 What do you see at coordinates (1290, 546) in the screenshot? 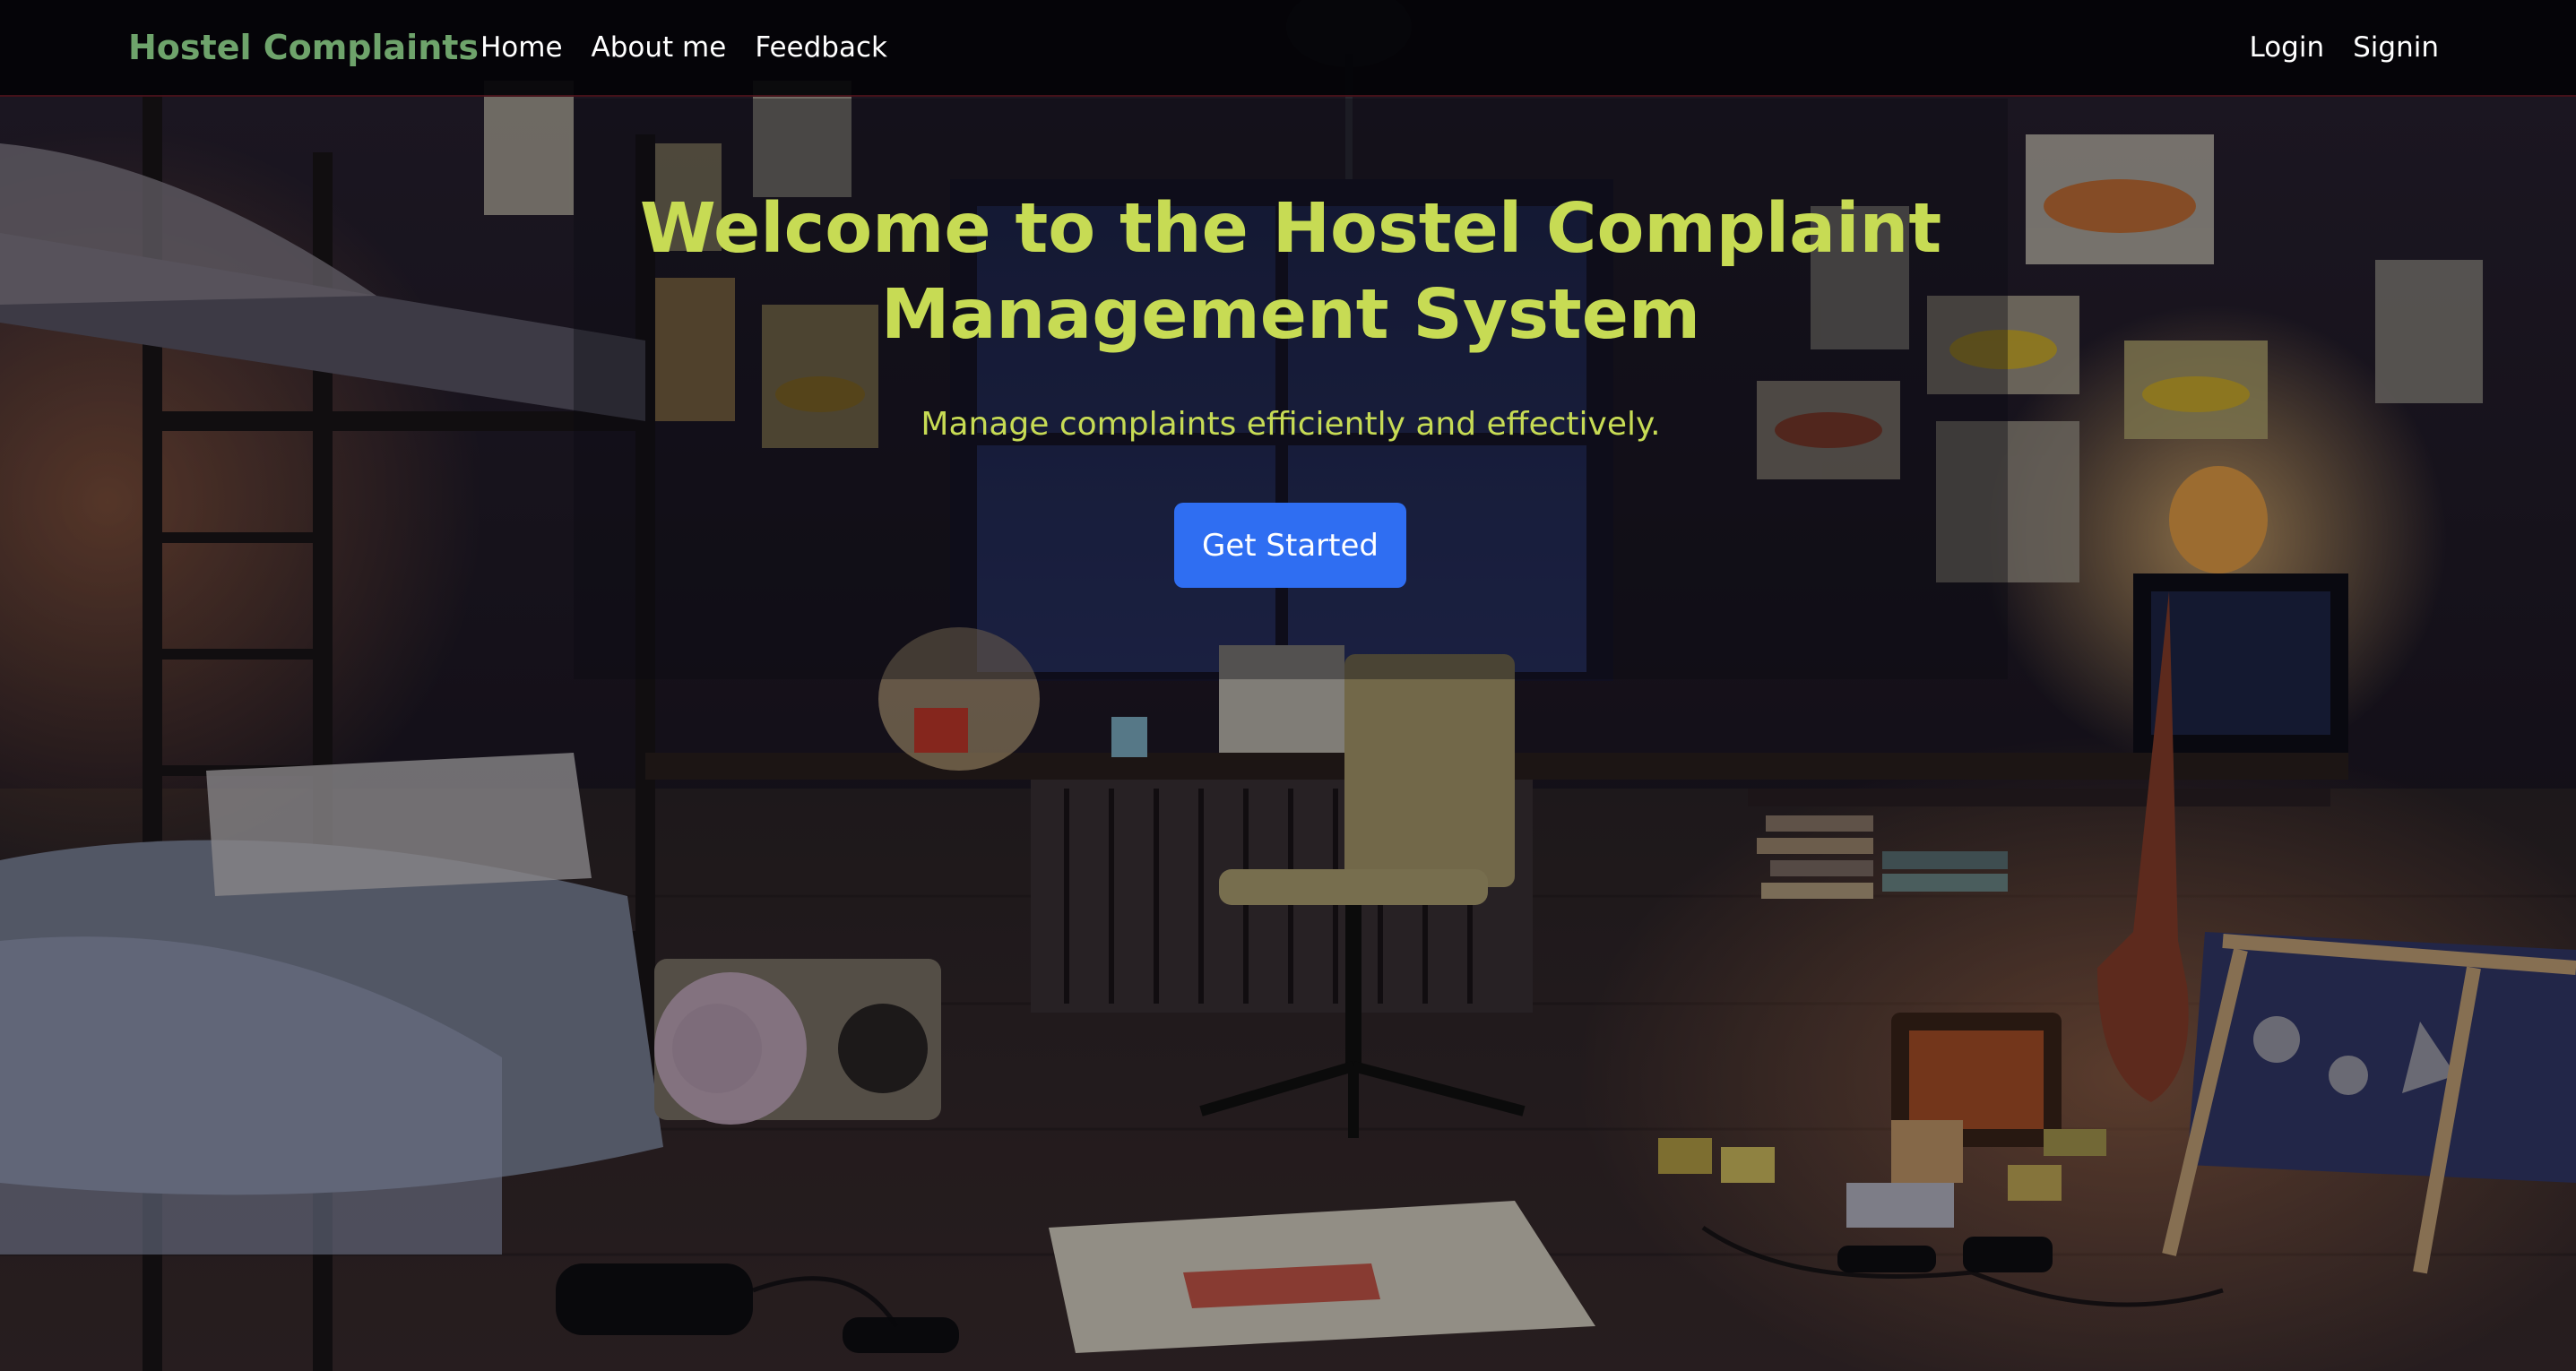
I see `get-started-button: Get Started` at bounding box center [1290, 546].